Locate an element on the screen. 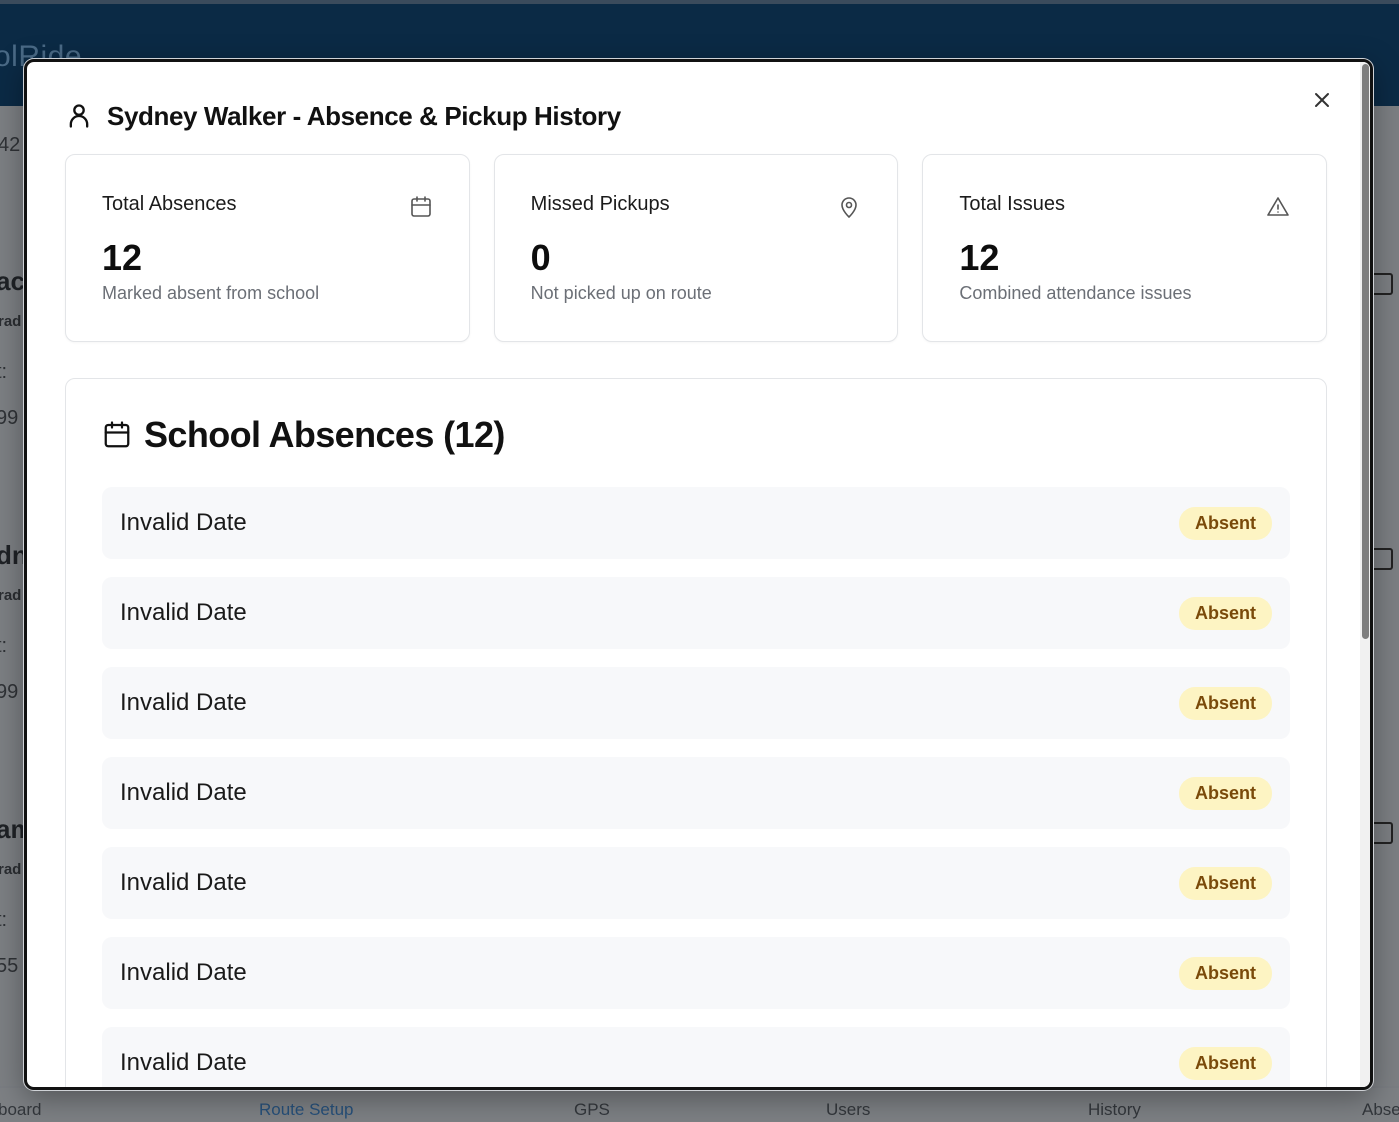 Image resolution: width=1399 pixels, height=1122 pixels. nav-item-dashboard: board is located at coordinates (20, 1110).